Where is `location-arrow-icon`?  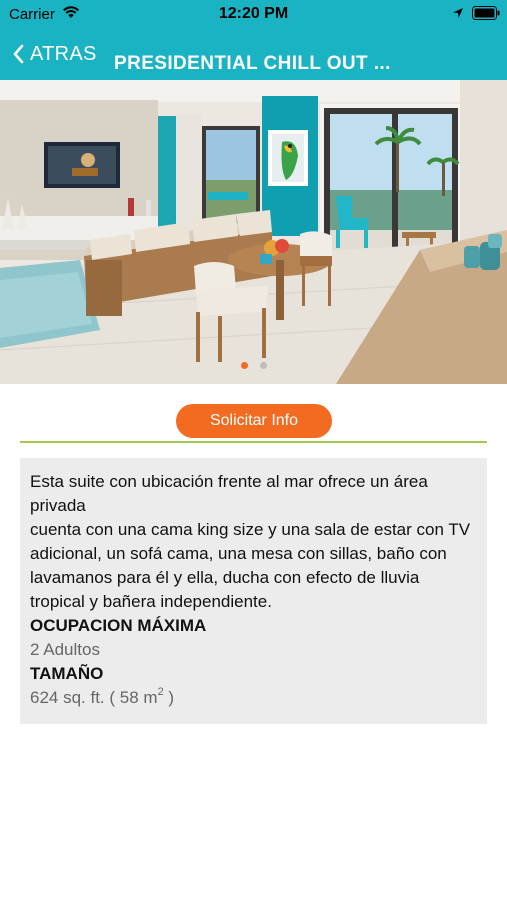 location-arrow-icon is located at coordinates (458, 13).